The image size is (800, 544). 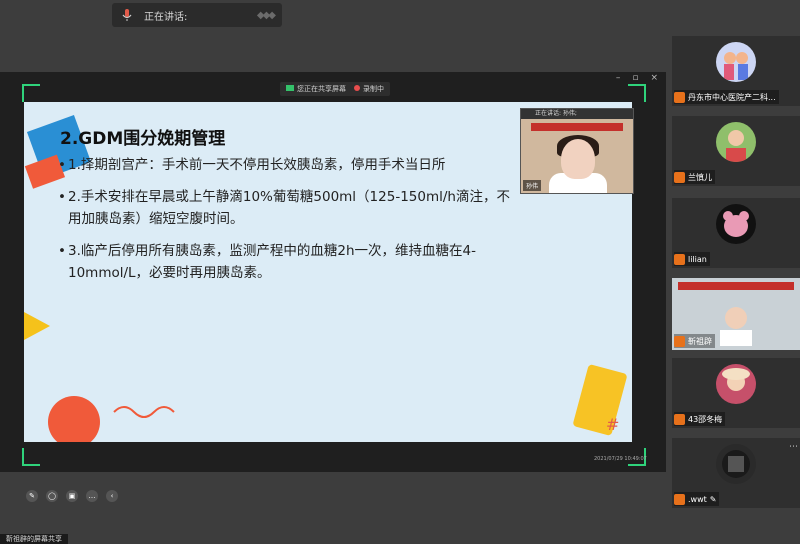 I want to click on microphone-icon, so click(x=127, y=15).